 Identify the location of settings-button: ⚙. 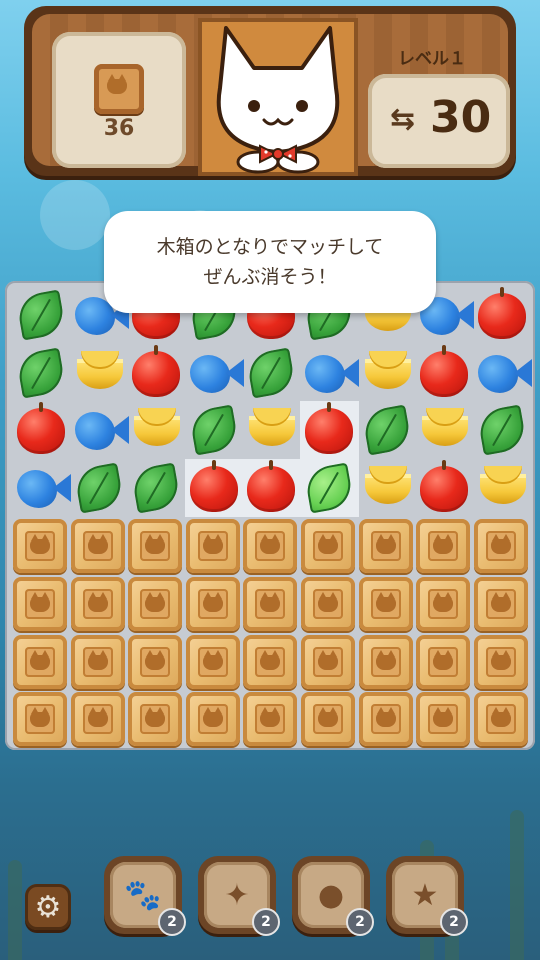
(48, 907).